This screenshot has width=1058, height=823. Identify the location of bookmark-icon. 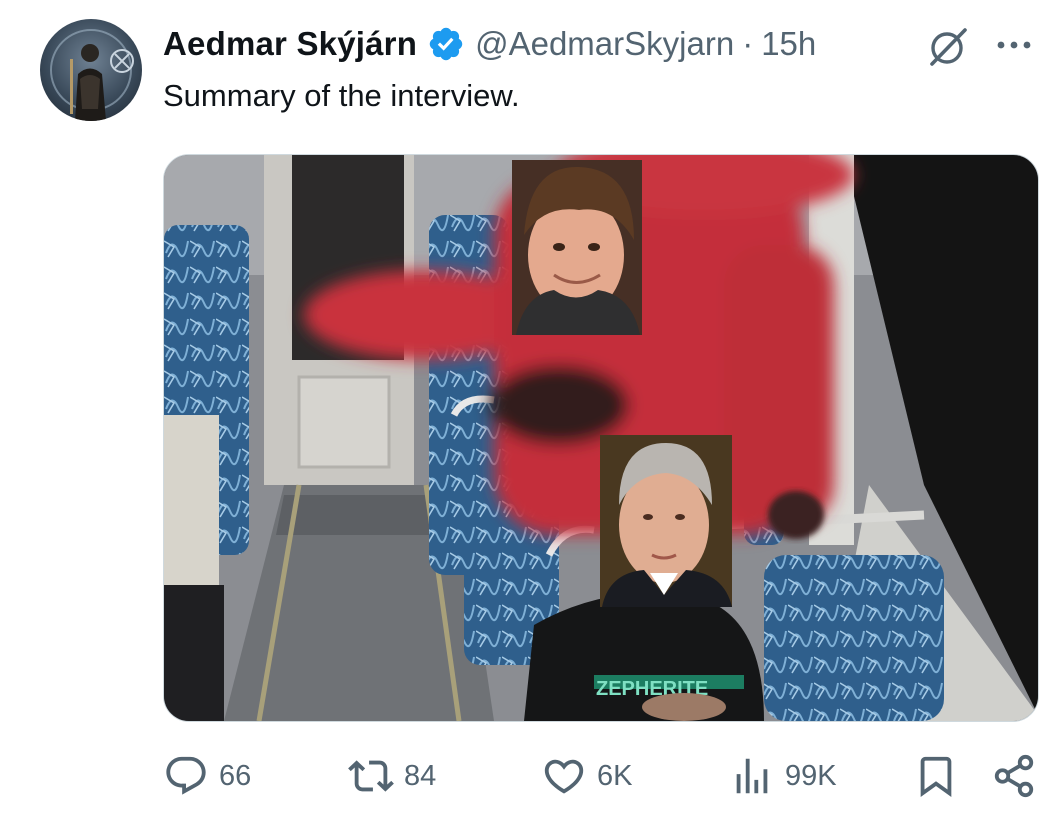
(936, 776).